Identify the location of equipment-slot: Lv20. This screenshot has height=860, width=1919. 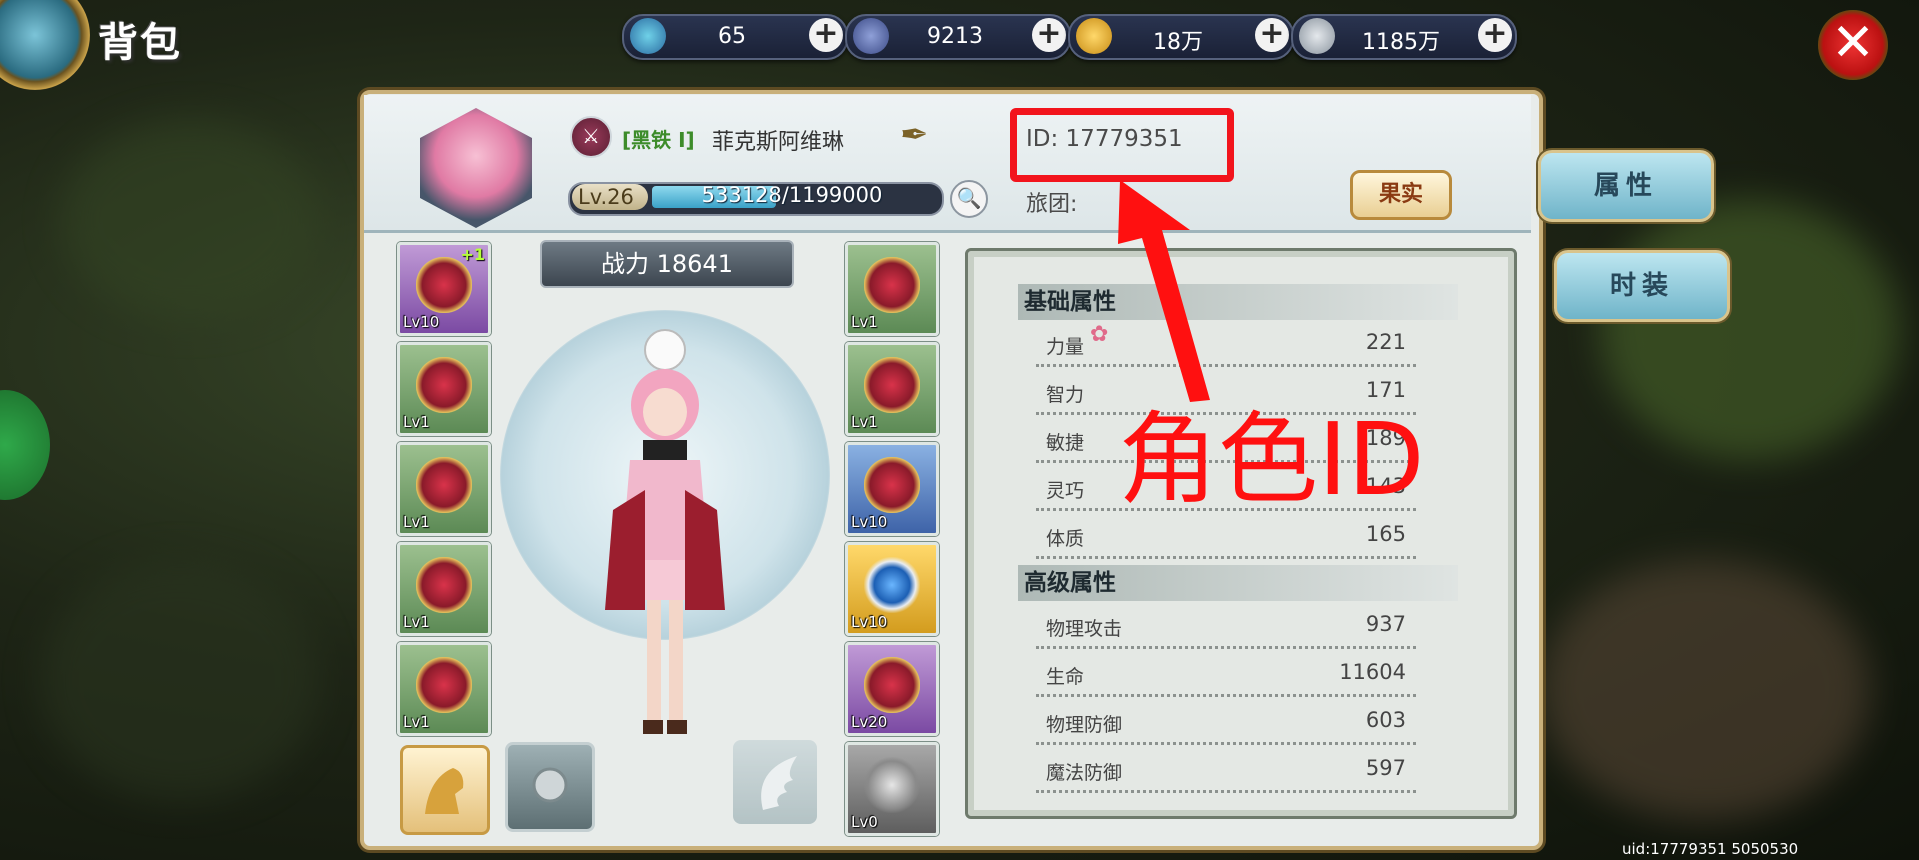
(892, 689).